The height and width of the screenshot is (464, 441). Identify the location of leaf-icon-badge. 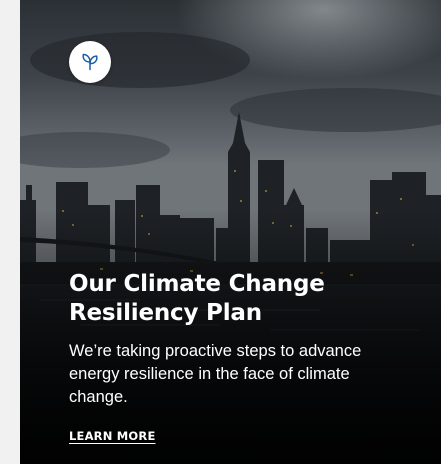
(90, 62).